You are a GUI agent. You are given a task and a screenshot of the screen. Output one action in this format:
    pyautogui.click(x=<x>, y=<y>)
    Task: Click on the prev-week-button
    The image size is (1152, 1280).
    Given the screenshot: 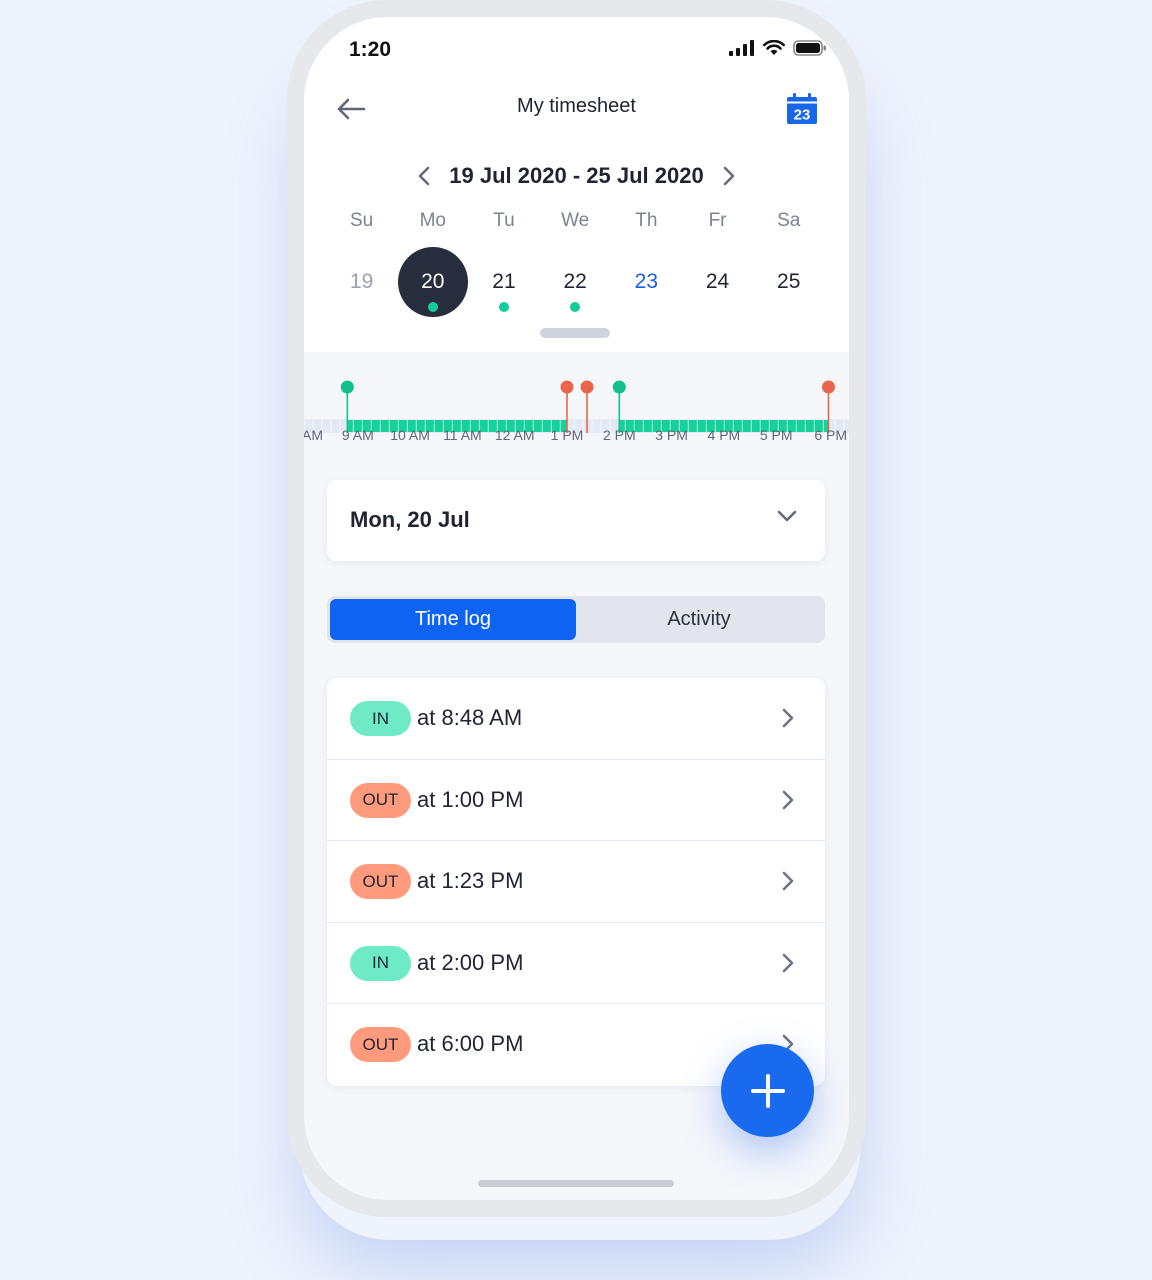 What is the action you would take?
    pyautogui.click(x=424, y=176)
    